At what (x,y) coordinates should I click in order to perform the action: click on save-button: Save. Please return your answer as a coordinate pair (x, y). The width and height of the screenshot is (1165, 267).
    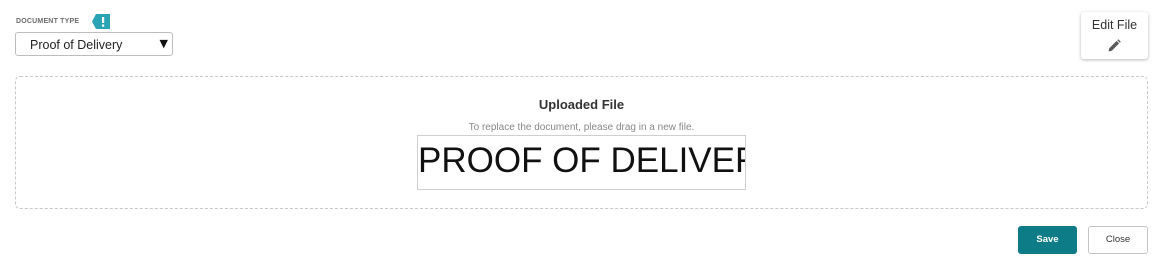
    Looking at the image, I should click on (1047, 240).